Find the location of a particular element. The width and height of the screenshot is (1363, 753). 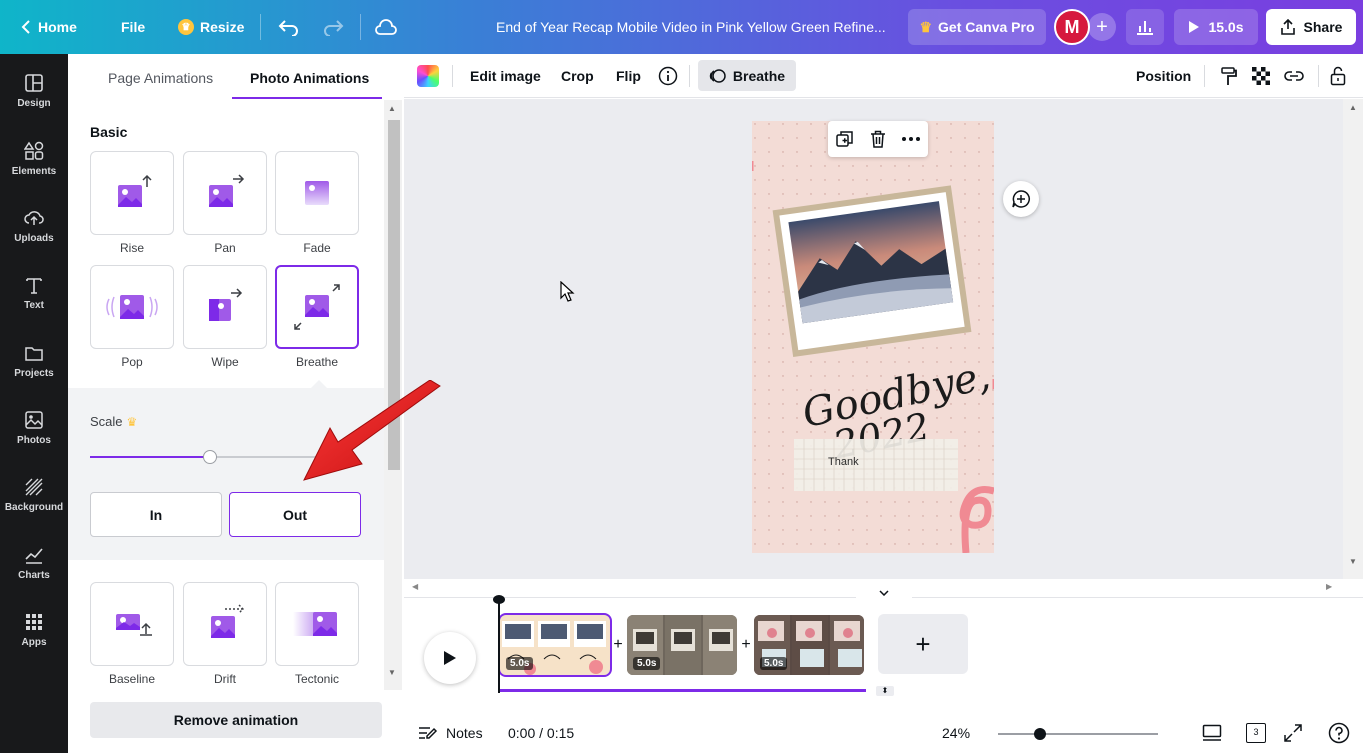

redo-button is located at coordinates (333, 27).